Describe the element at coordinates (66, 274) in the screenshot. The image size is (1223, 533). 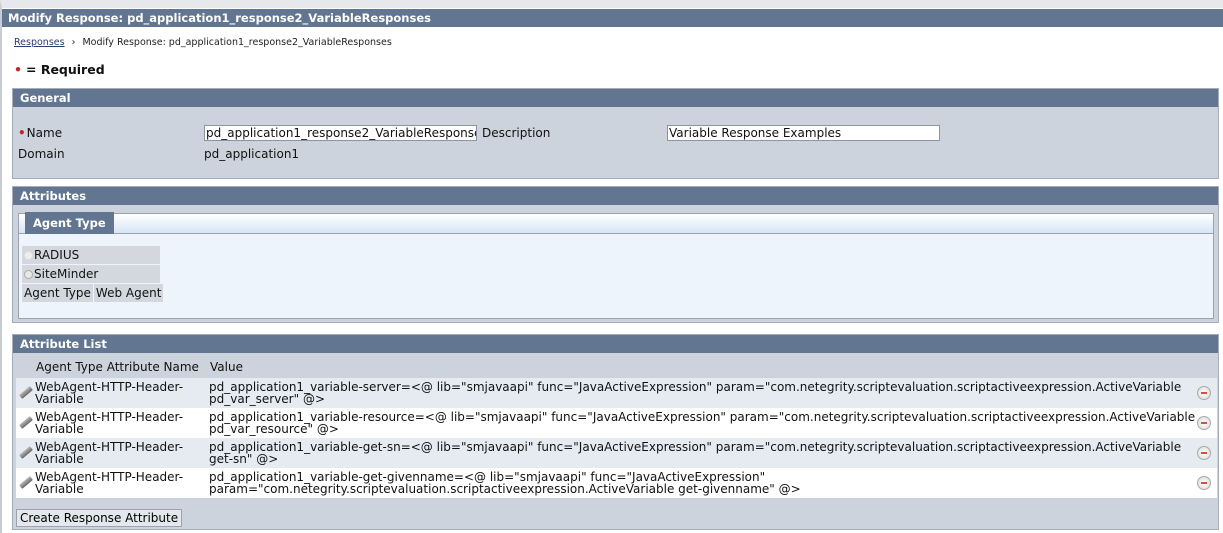
I see `siteminder-label: SiteMinder` at that location.